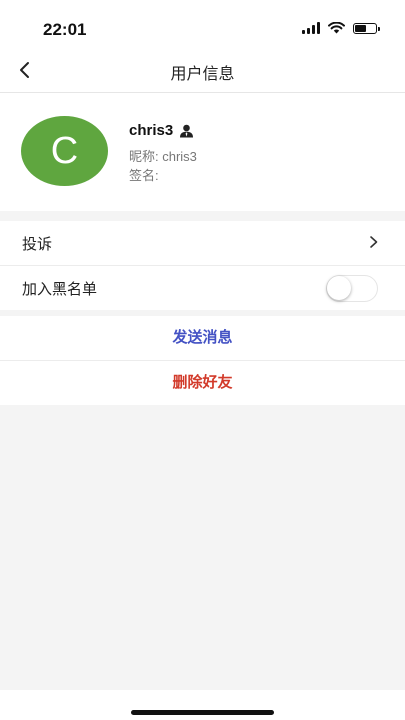 This screenshot has width=405, height=720. I want to click on username: chris3, so click(151, 130).